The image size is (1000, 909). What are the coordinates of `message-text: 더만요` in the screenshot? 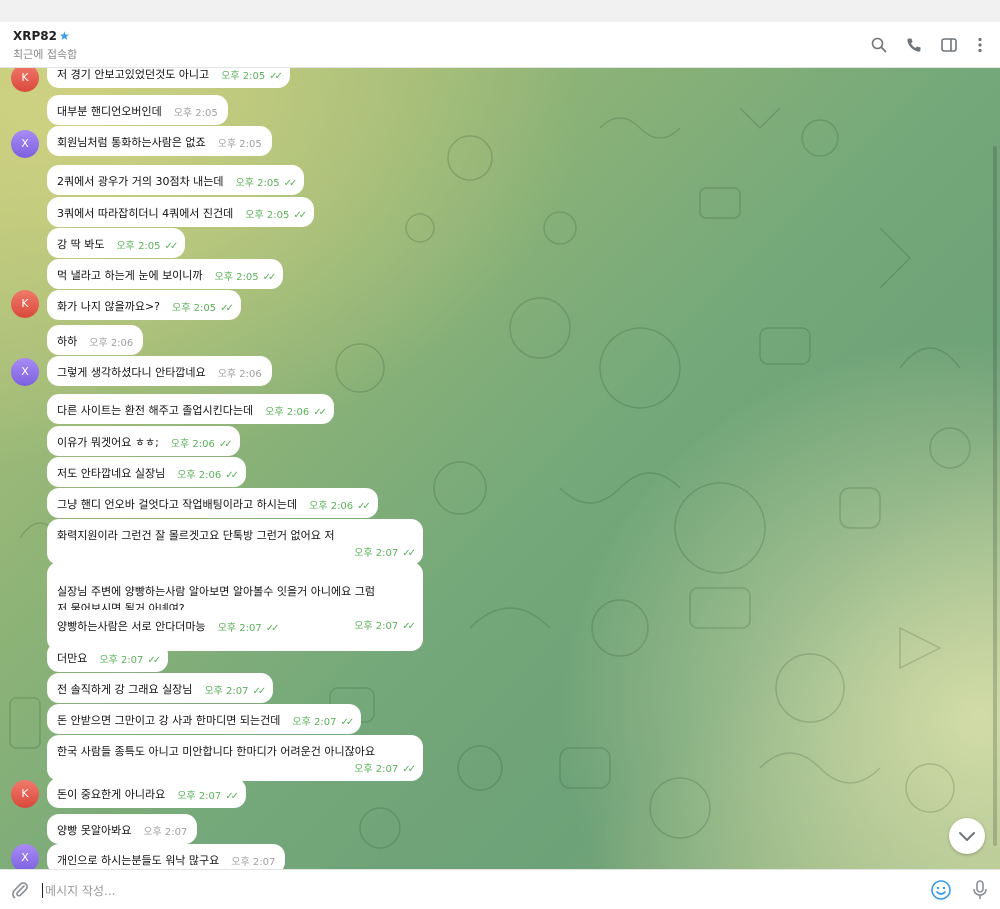 It's located at (72, 658).